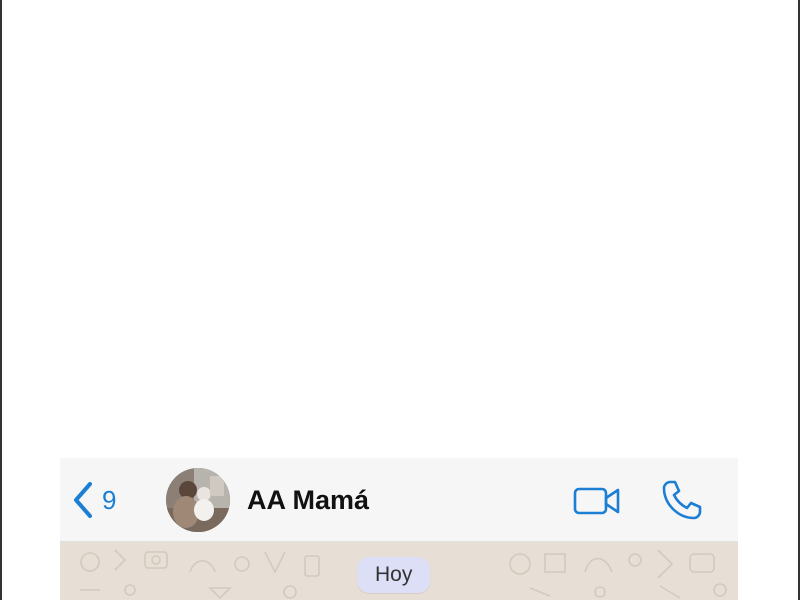 This screenshot has width=800, height=600. What do you see at coordinates (109, 500) in the screenshot?
I see `unread-count: 9` at bounding box center [109, 500].